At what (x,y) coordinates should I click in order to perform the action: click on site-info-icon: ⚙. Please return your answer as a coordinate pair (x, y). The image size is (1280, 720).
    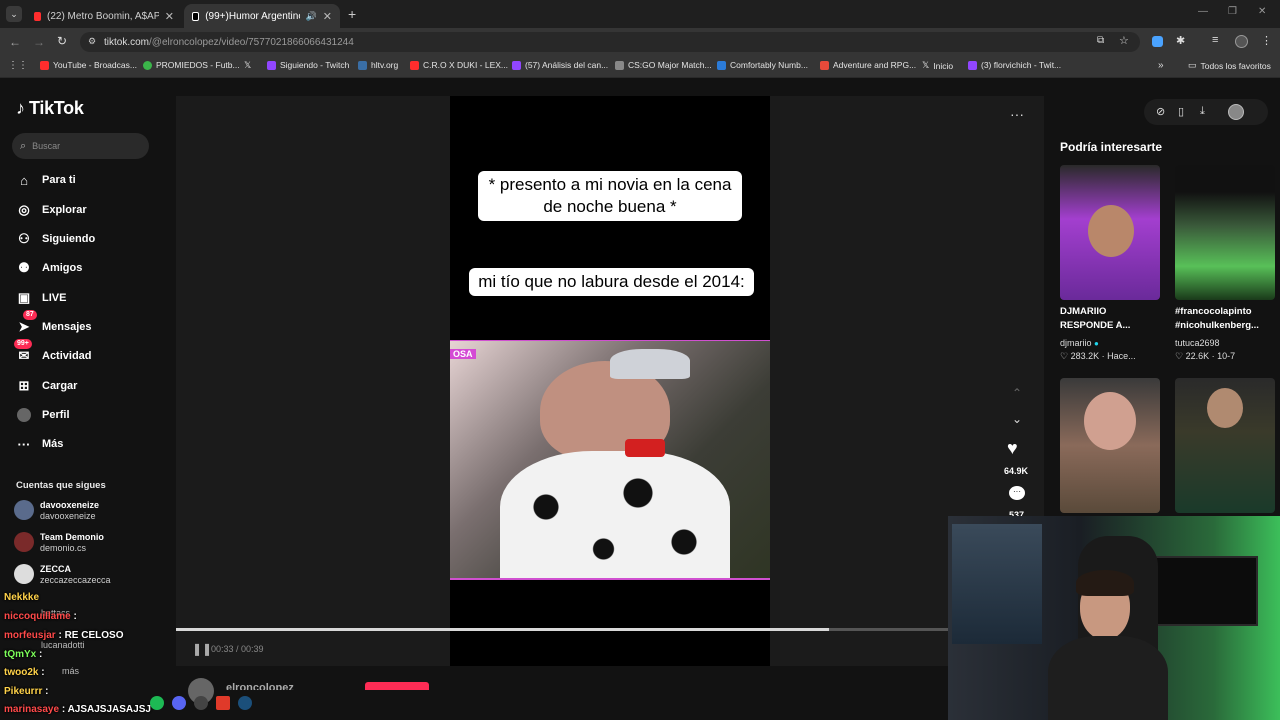
    Looking at the image, I should click on (92, 41).